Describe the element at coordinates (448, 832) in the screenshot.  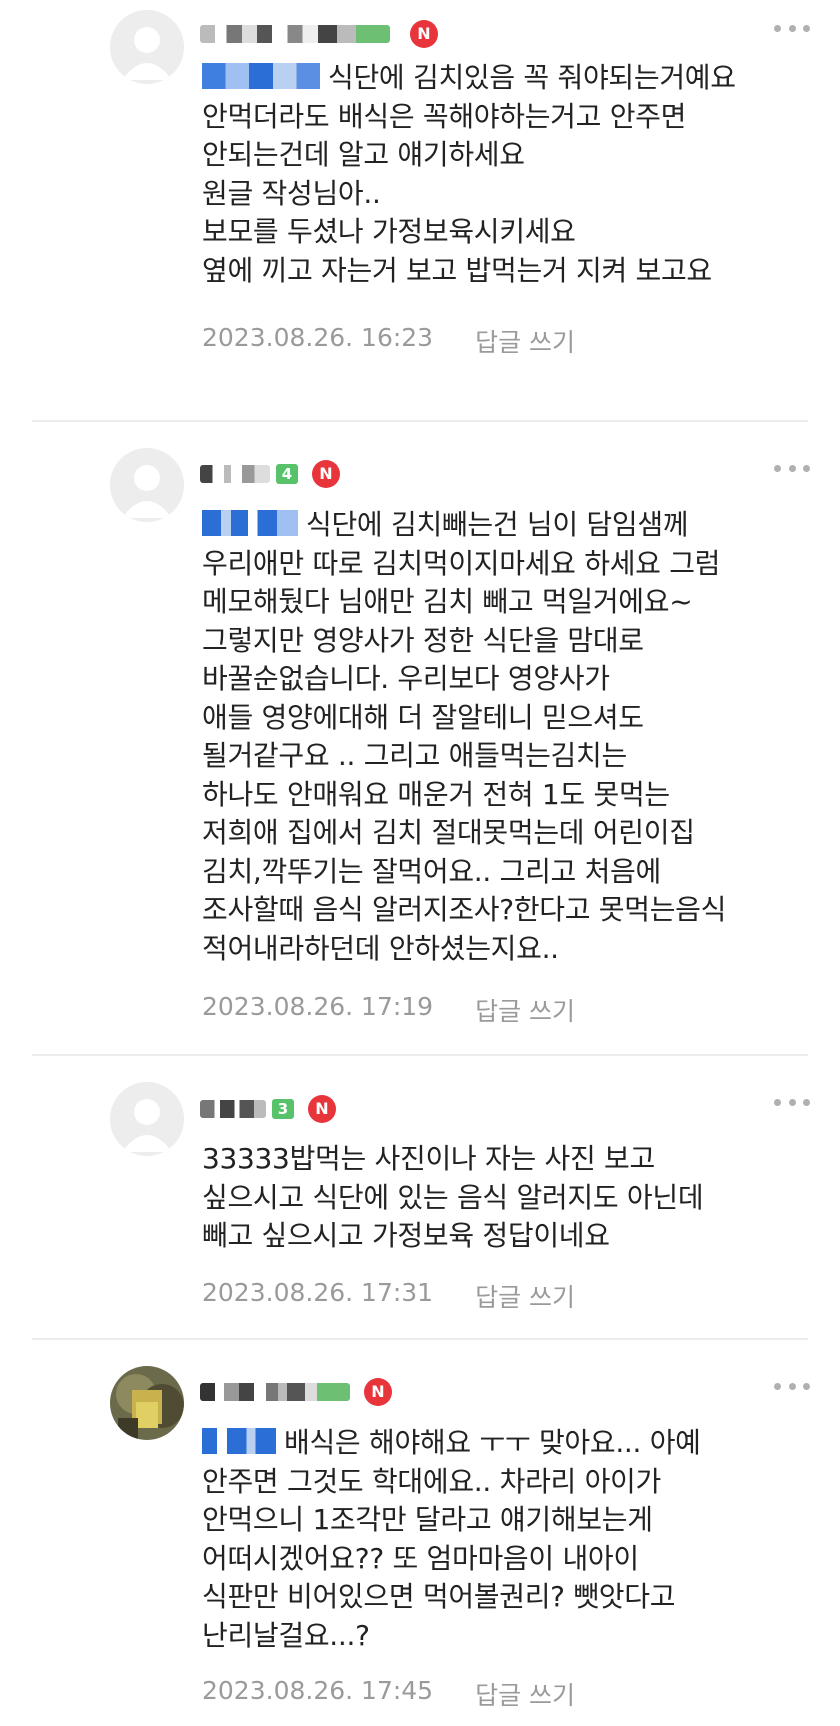
I see `comment-line: 저희애 집에서 김치 절대못먹는데 어린이집` at that location.